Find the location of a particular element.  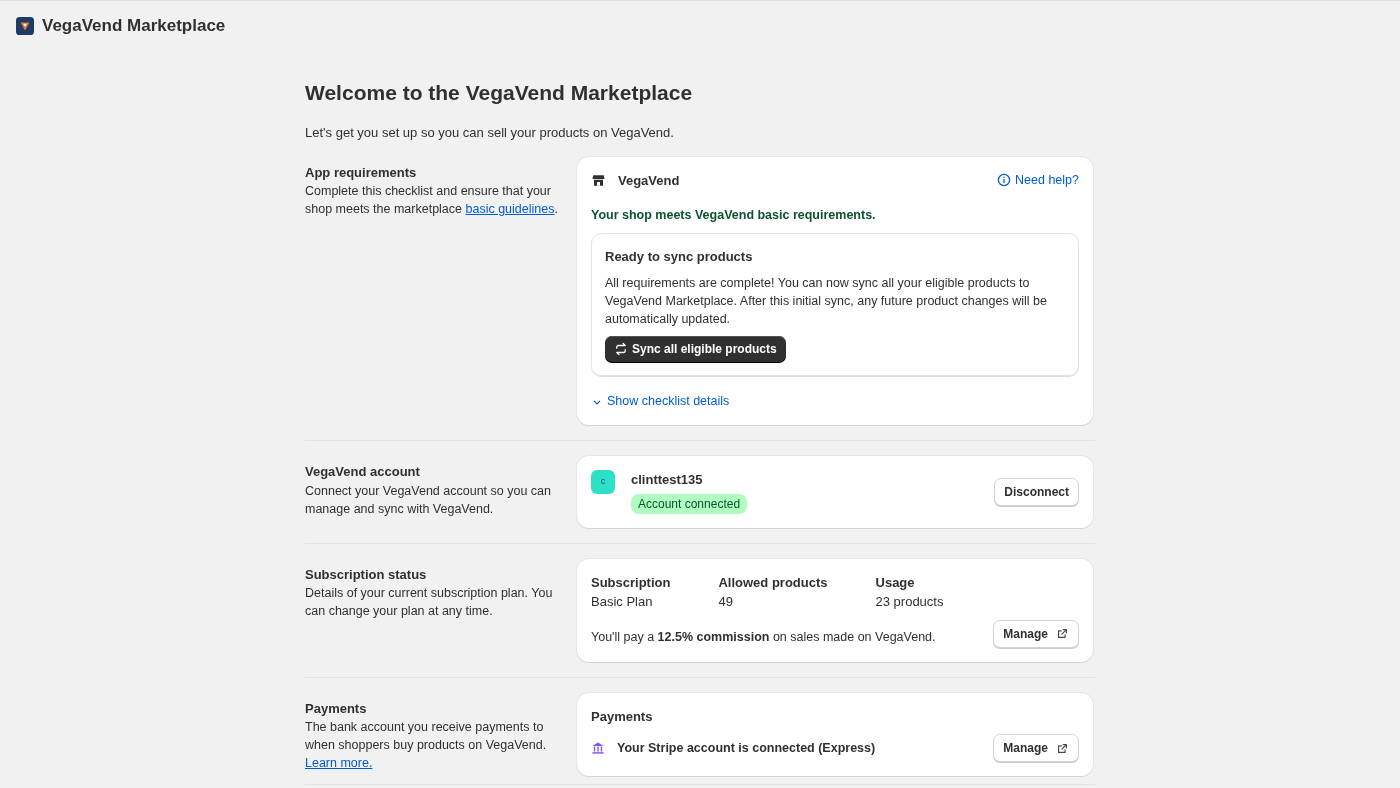

disconnect-button: Disconnect is located at coordinates (1036, 491).